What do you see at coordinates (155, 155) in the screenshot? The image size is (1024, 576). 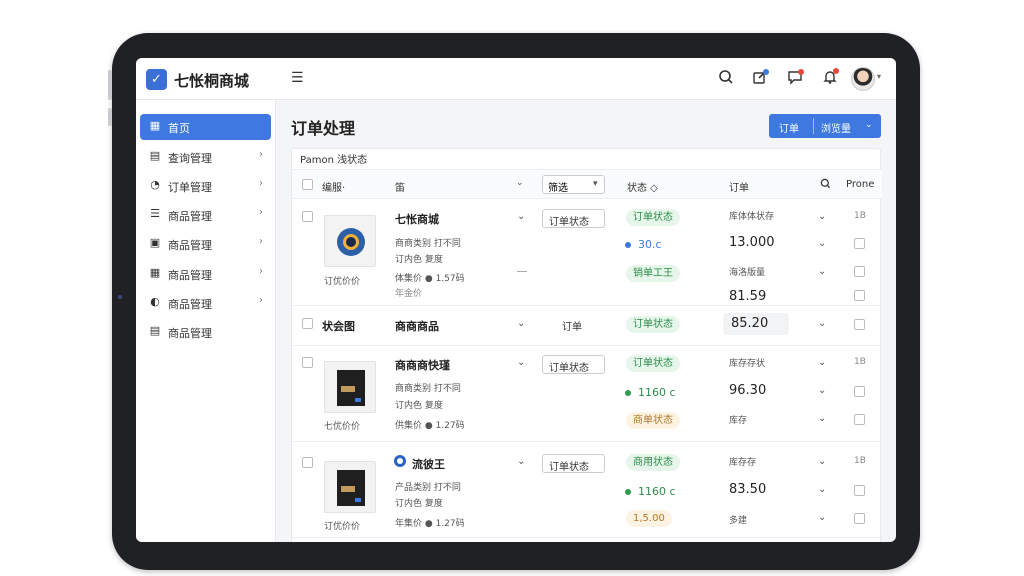 I see `grid-icon: ▤` at bounding box center [155, 155].